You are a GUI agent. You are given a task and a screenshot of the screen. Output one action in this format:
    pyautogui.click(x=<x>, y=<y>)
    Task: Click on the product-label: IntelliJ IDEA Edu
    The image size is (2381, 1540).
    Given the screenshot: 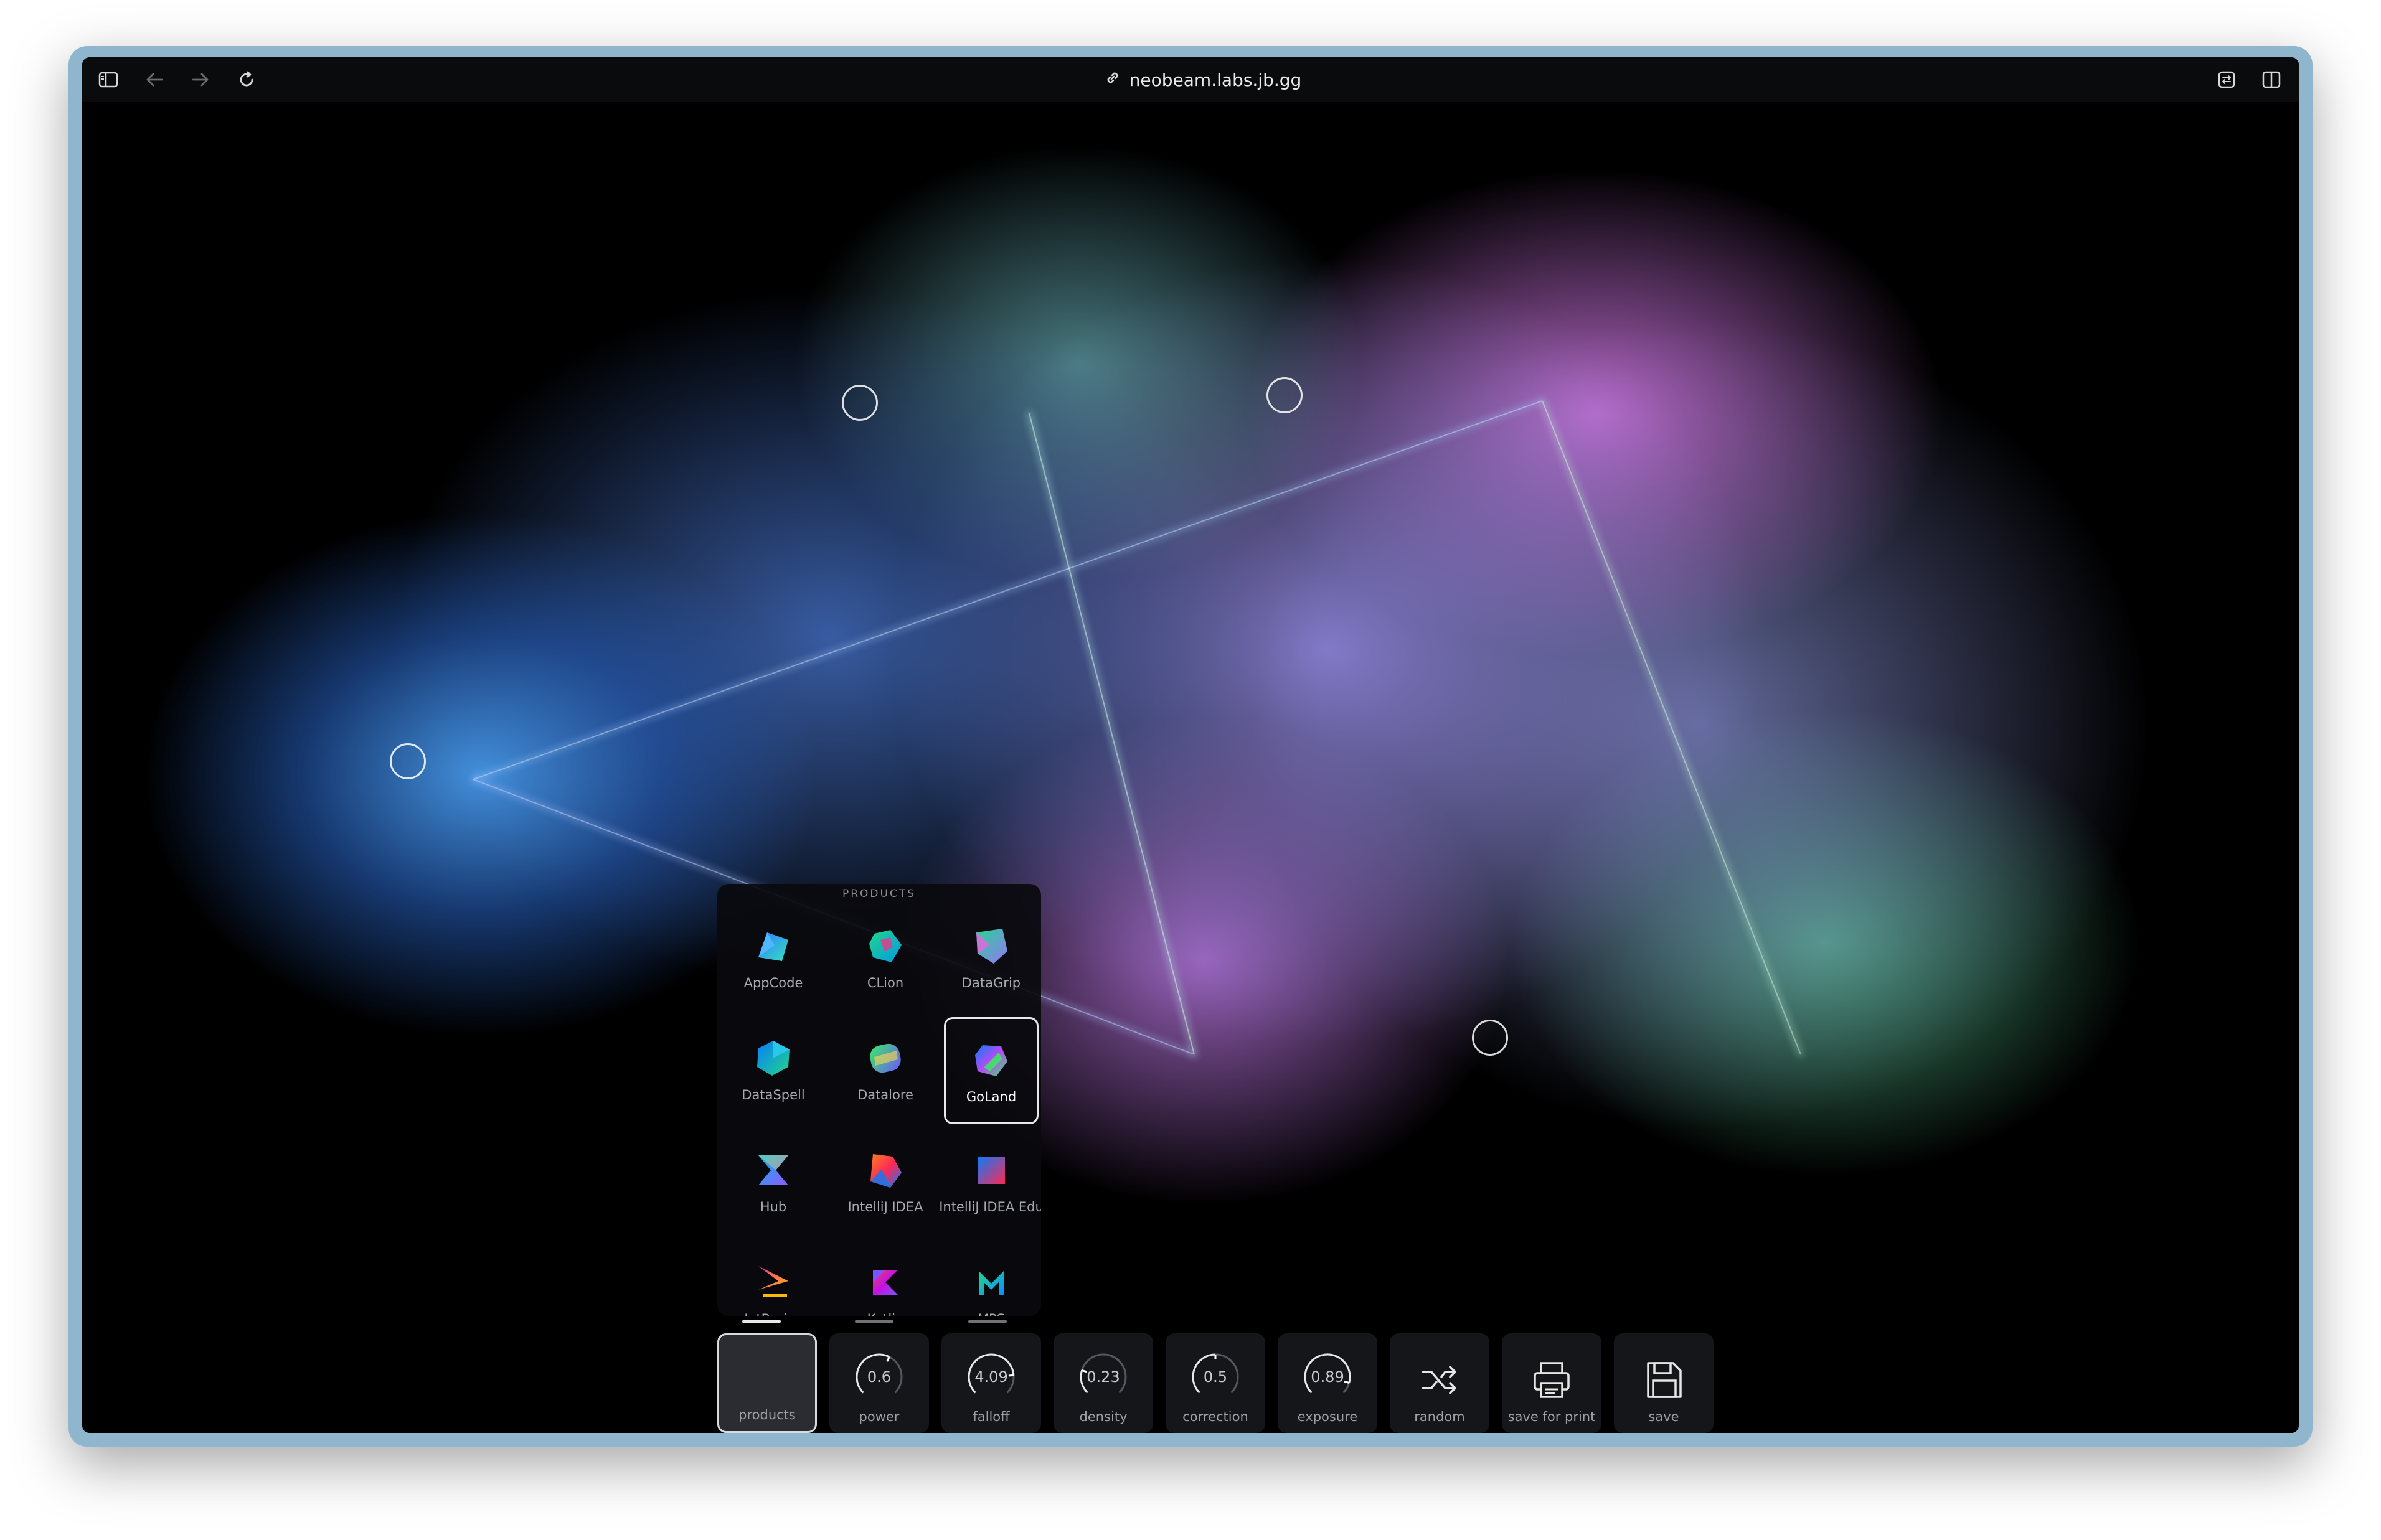 What is the action you would take?
    pyautogui.click(x=990, y=1207)
    